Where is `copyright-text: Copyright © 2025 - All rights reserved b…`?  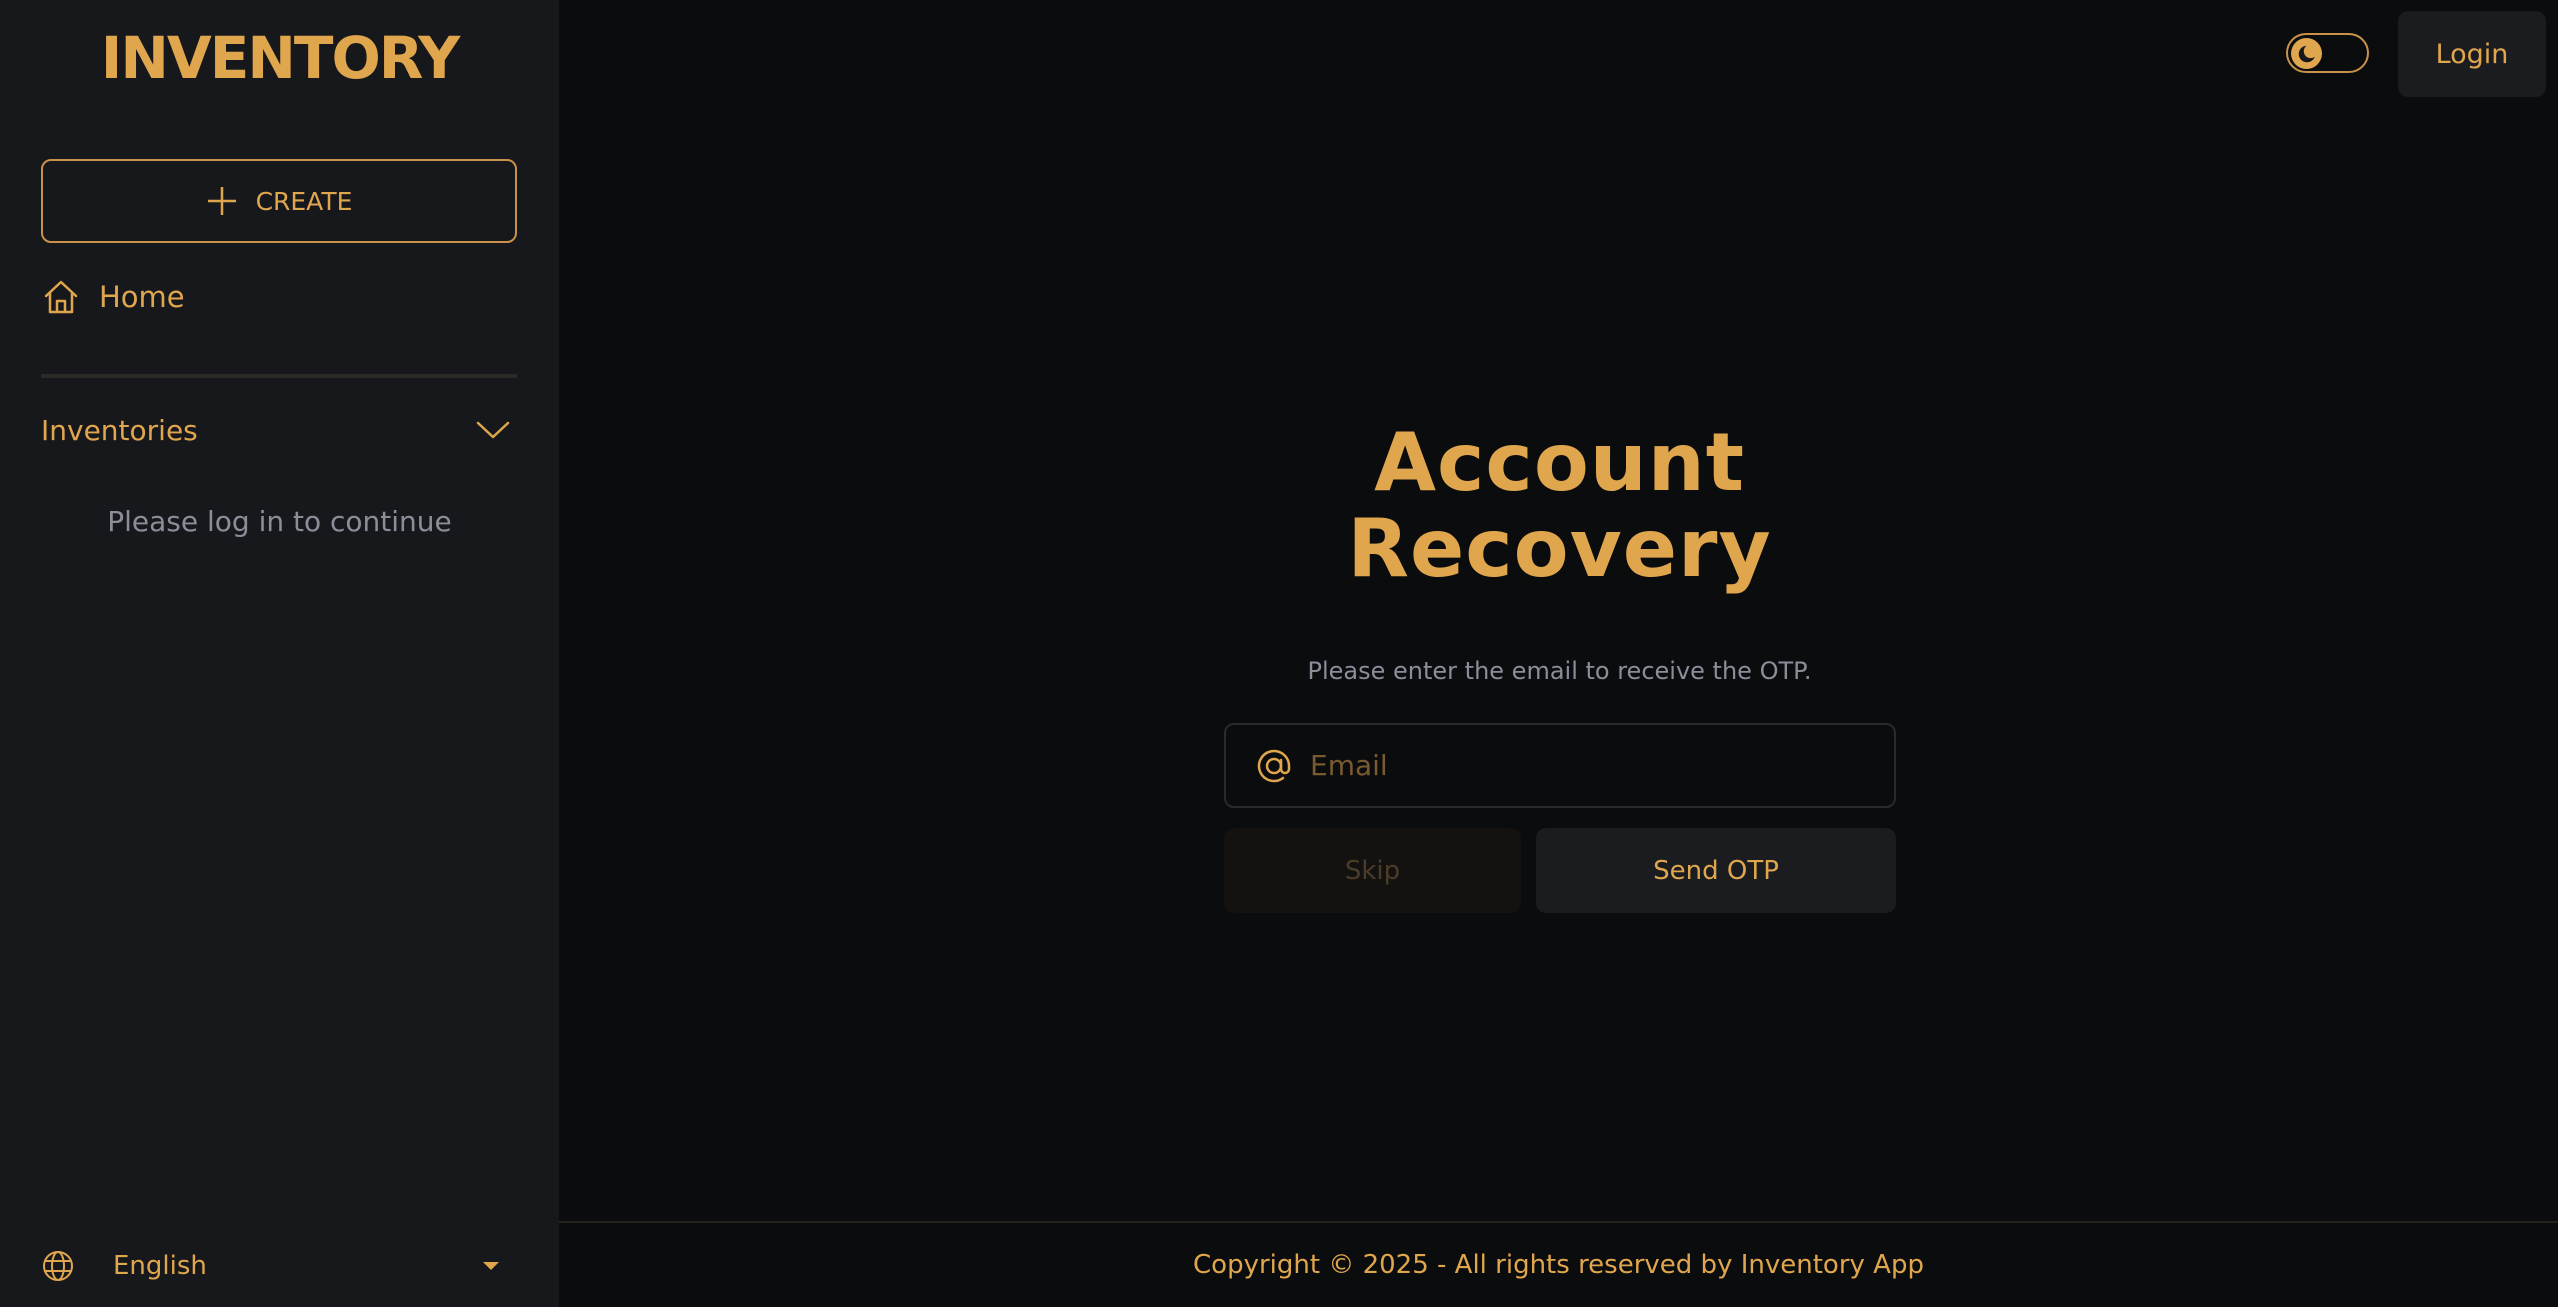
copyright-text: Copyright © 2025 - All rights reserved b… is located at coordinates (1558, 1265).